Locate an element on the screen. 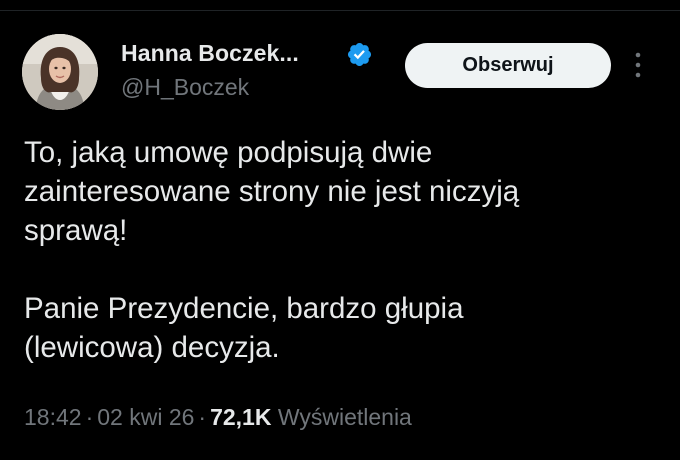  tweet-line: zainteresowane strony nie jest niczyją is located at coordinates (272, 191).